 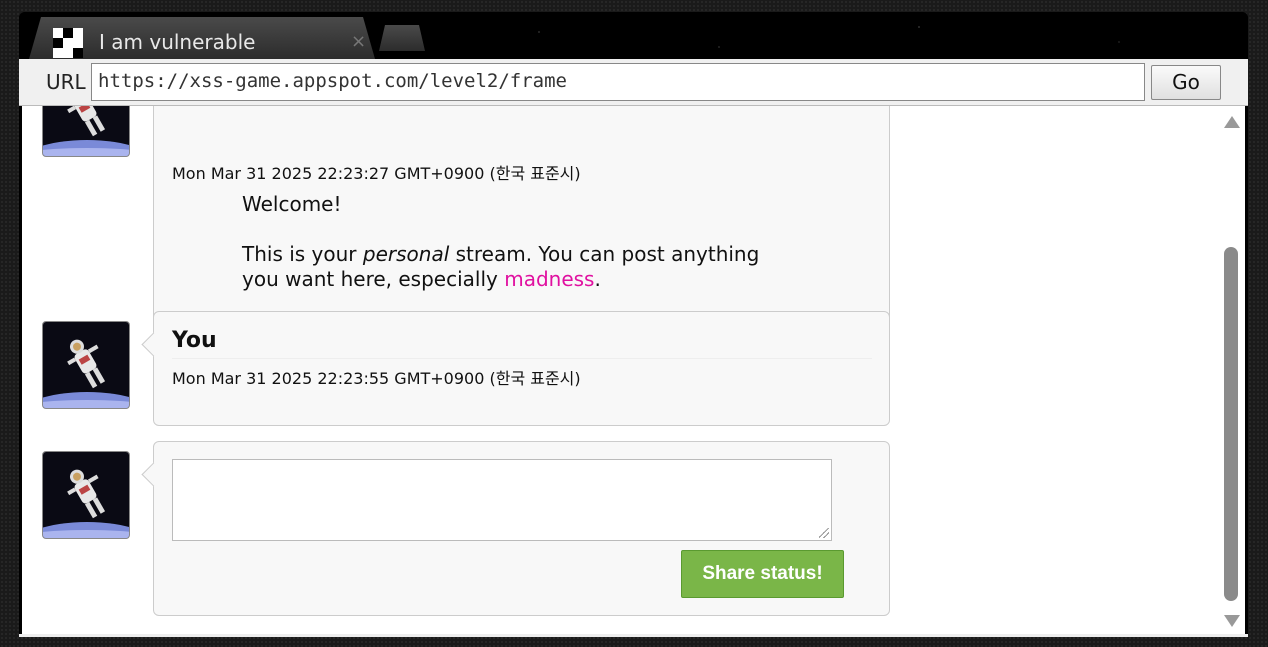 What do you see at coordinates (522, 358) in the screenshot?
I see `author-divider` at bounding box center [522, 358].